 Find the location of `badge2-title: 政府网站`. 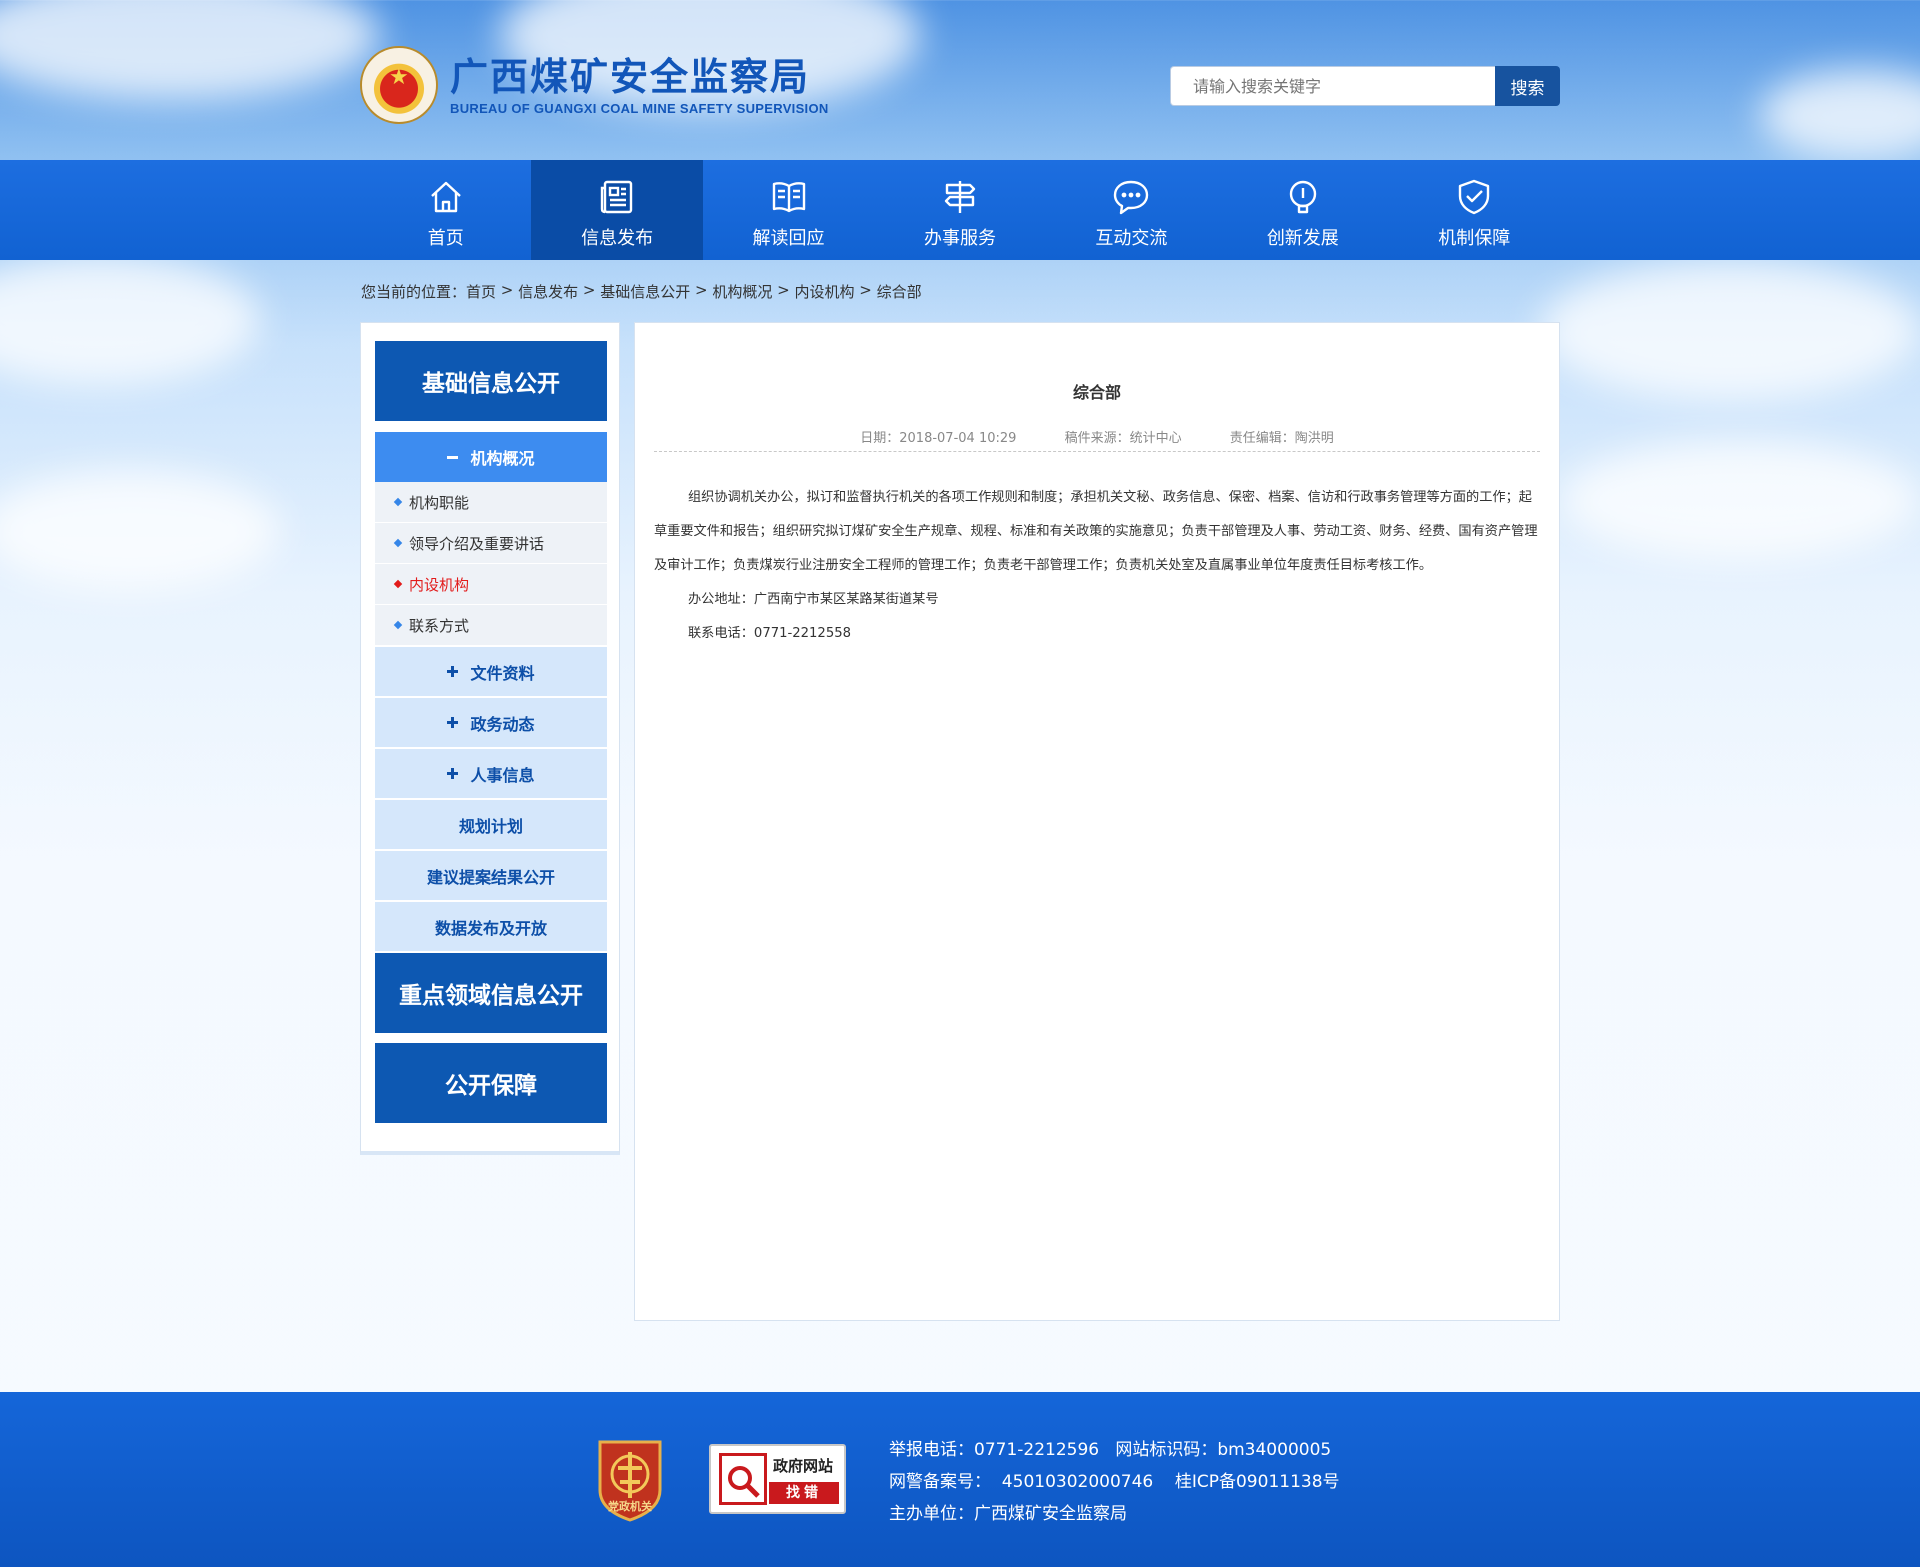

badge2-title: 政府网站 is located at coordinates (802, 1466).